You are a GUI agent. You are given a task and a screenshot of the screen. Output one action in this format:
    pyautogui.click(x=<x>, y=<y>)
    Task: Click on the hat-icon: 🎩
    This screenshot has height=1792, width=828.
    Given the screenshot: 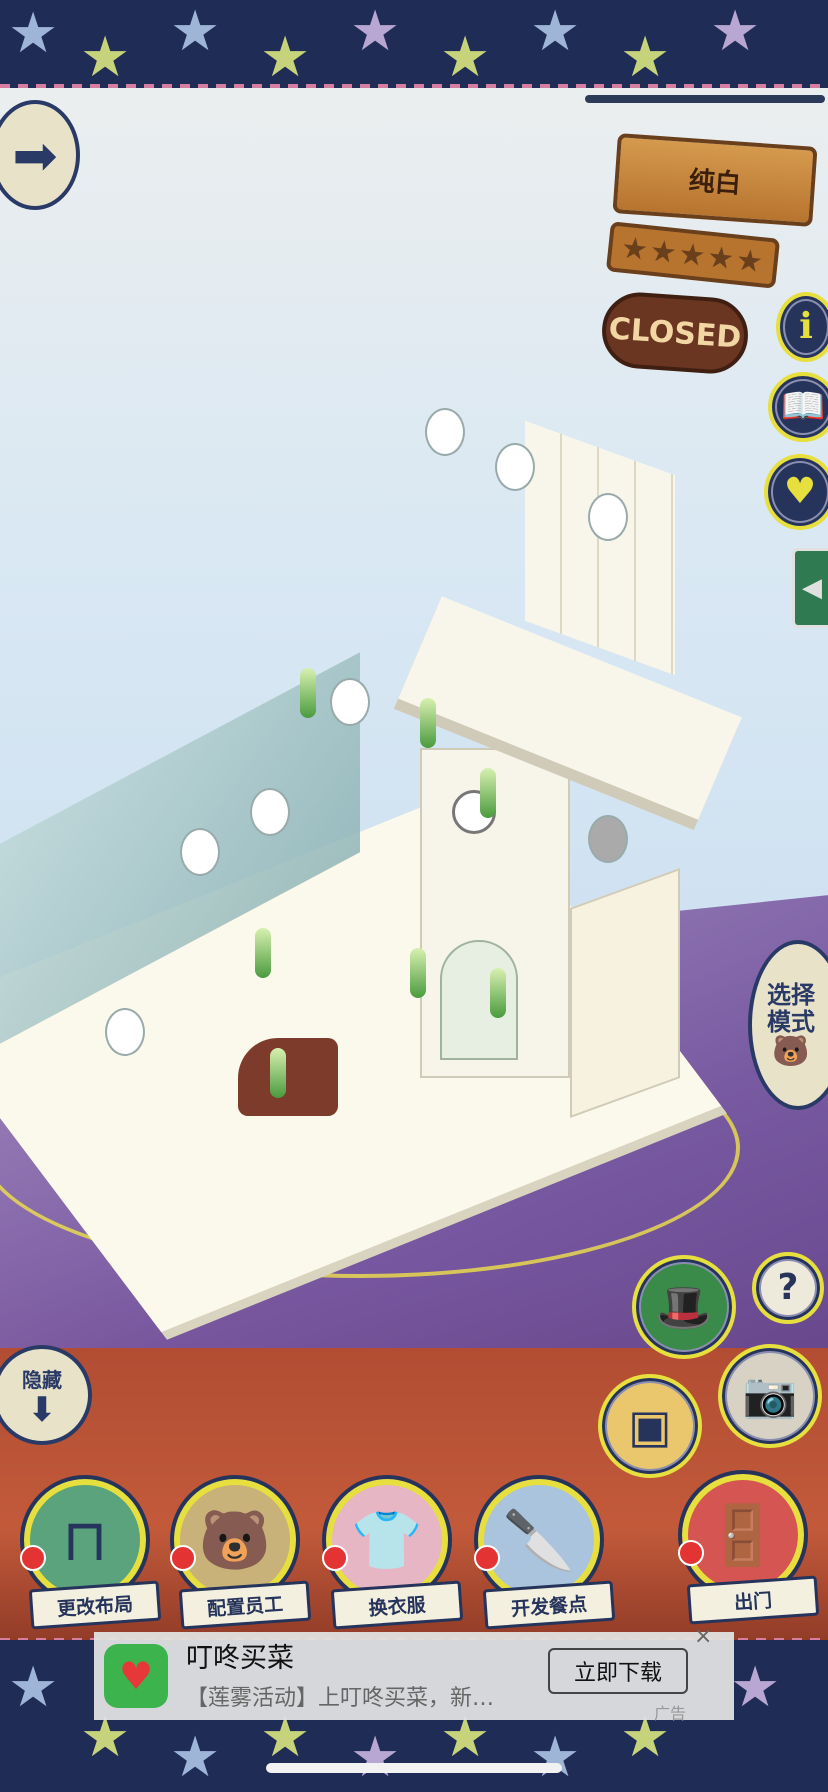 What is the action you would take?
    pyautogui.click(x=684, y=1307)
    